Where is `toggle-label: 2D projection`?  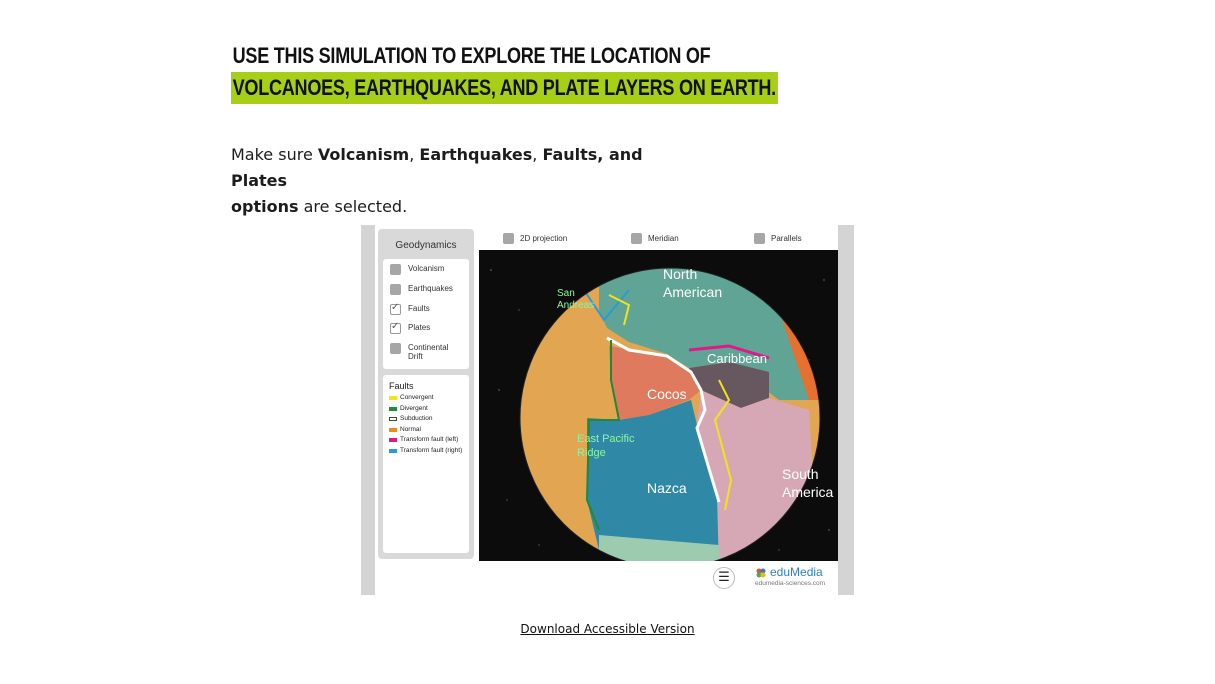 toggle-label: 2D projection is located at coordinates (544, 238).